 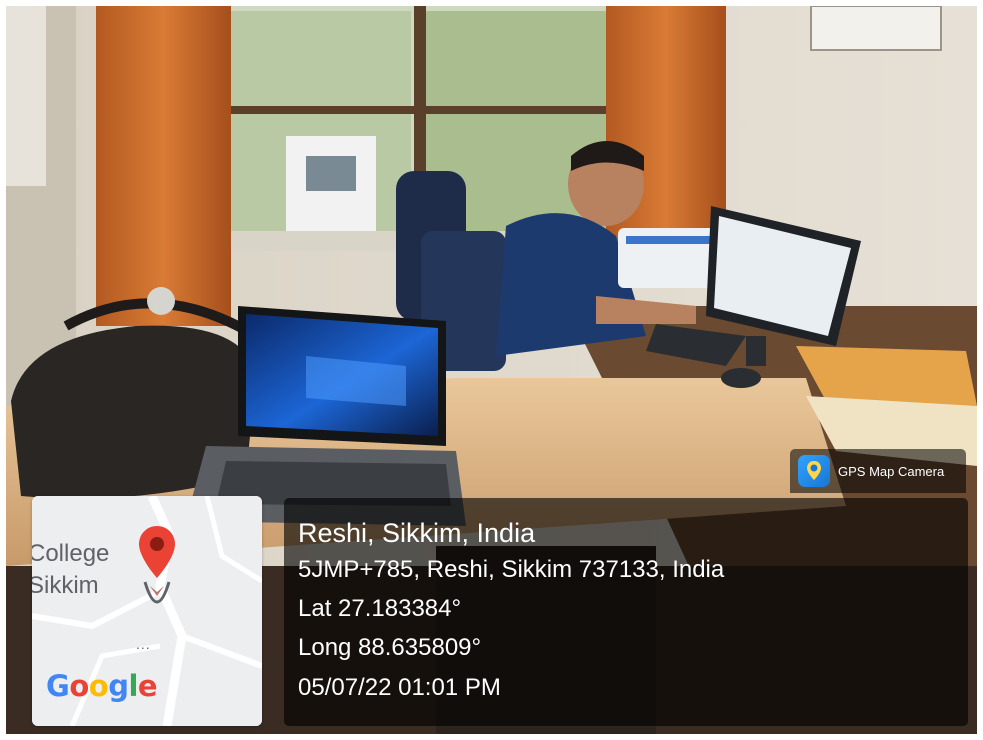 What do you see at coordinates (71, 553) in the screenshot?
I see `map-label-college: College` at bounding box center [71, 553].